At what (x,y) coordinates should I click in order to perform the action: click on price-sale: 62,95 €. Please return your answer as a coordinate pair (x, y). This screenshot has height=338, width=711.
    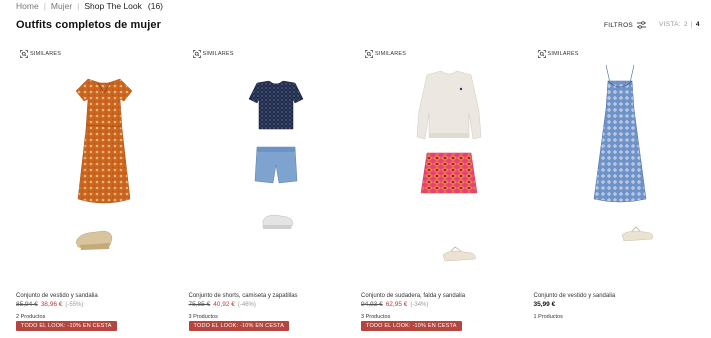
    Looking at the image, I should click on (396, 304).